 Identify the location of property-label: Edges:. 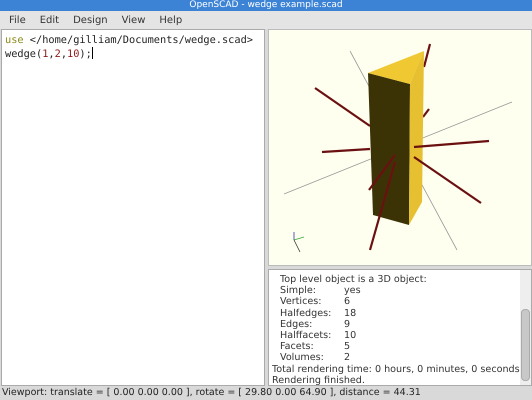
(297, 324).